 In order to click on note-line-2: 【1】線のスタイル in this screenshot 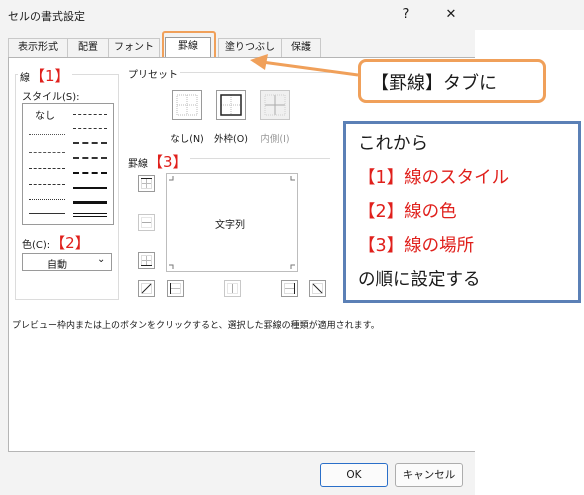, I will do `click(434, 178)`.